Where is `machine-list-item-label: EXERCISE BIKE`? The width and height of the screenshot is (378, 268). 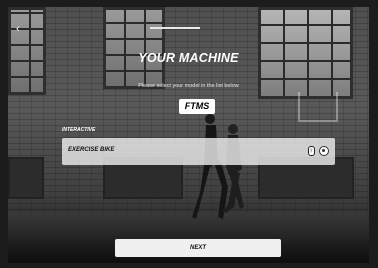 machine-list-item-label: EXERCISE BIKE is located at coordinates (91, 150).